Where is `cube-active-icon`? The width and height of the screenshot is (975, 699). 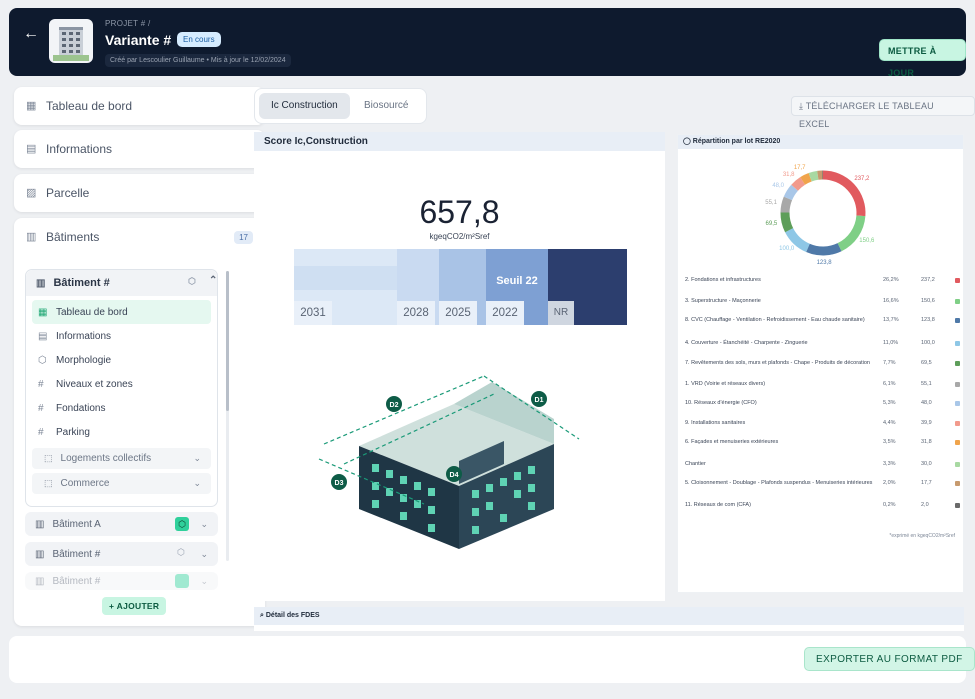
cube-active-icon is located at coordinates (182, 581).